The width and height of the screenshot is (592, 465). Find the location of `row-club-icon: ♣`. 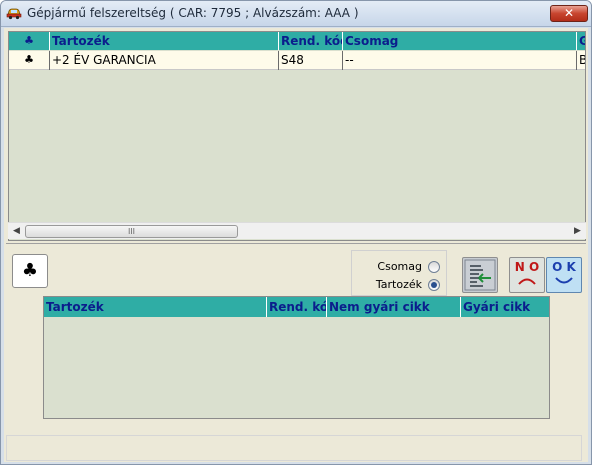

row-club-icon: ♣ is located at coordinates (29, 60).